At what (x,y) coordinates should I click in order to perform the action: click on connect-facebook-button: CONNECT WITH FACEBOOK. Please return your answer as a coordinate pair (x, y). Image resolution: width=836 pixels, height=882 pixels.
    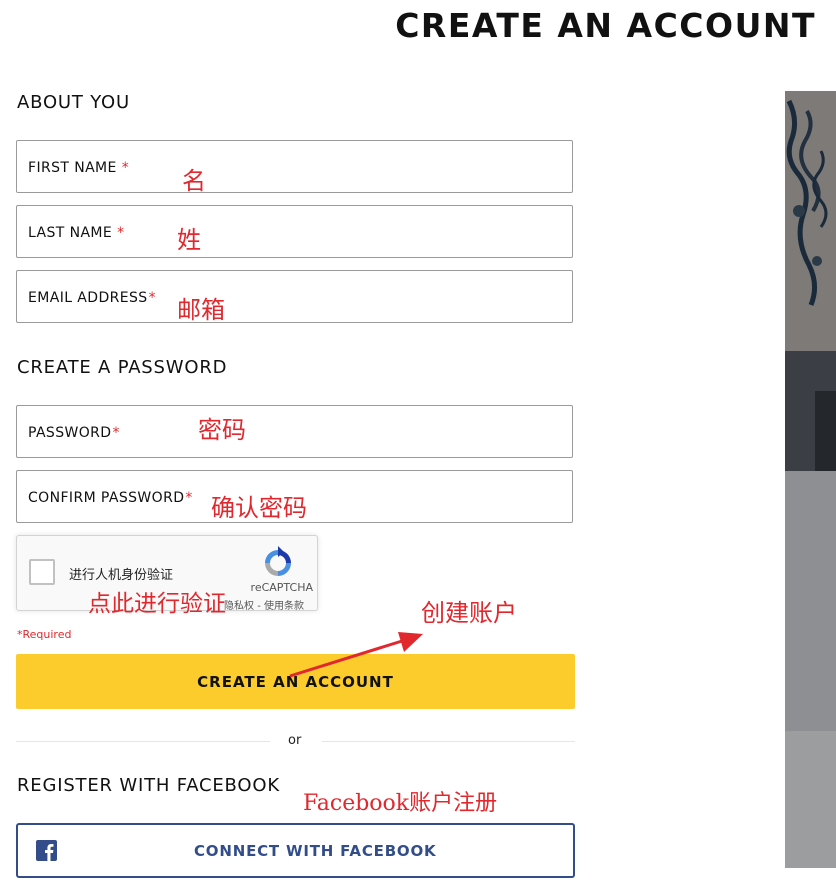
    Looking at the image, I should click on (295, 850).